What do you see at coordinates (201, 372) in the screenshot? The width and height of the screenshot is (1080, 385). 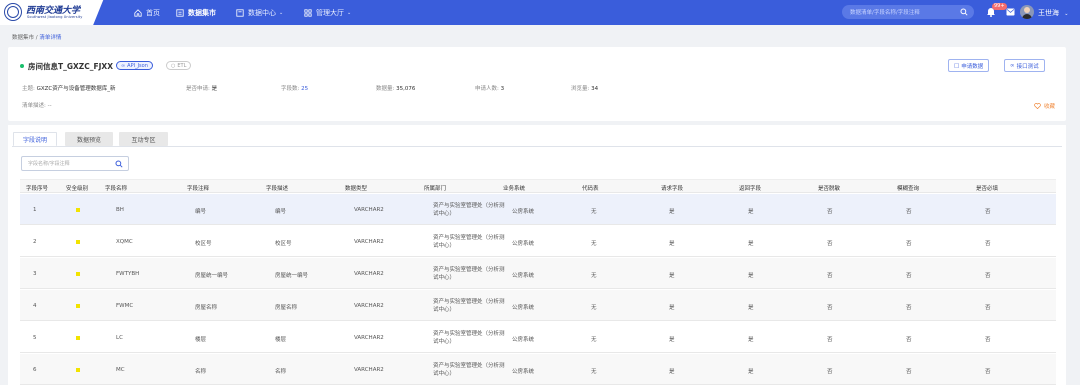 I see `cell-comment: 名称` at bounding box center [201, 372].